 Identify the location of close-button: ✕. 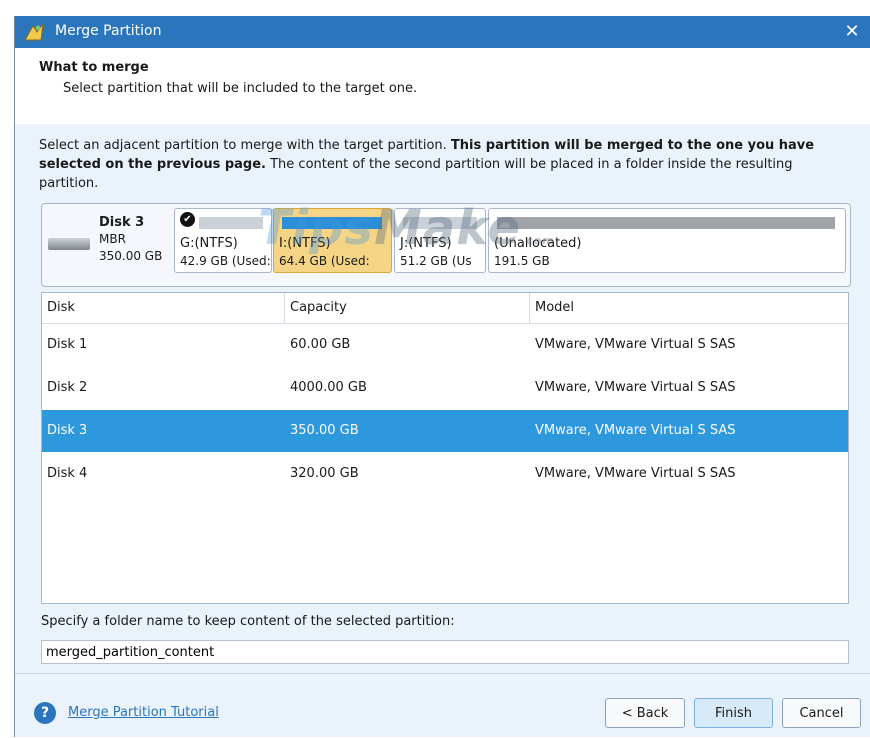
(852, 32).